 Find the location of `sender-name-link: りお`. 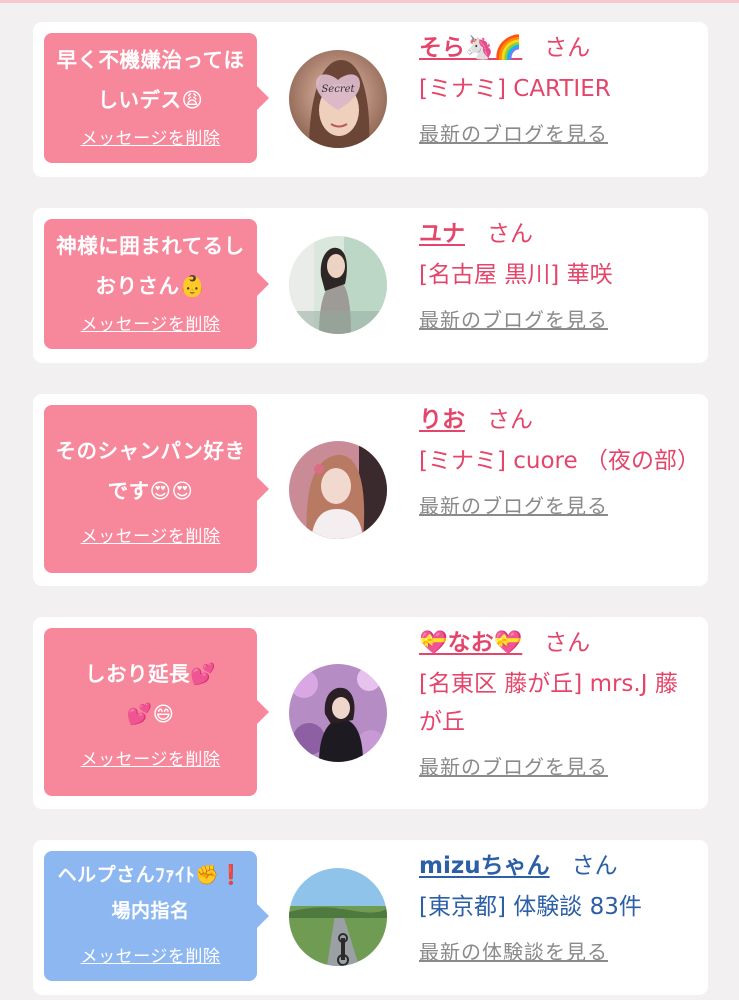

sender-name-link: りお is located at coordinates (442, 420).